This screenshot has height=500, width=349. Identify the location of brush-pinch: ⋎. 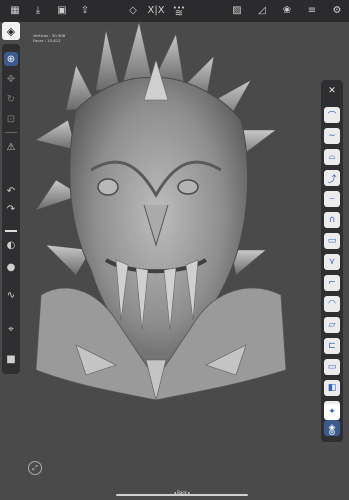
(332, 262).